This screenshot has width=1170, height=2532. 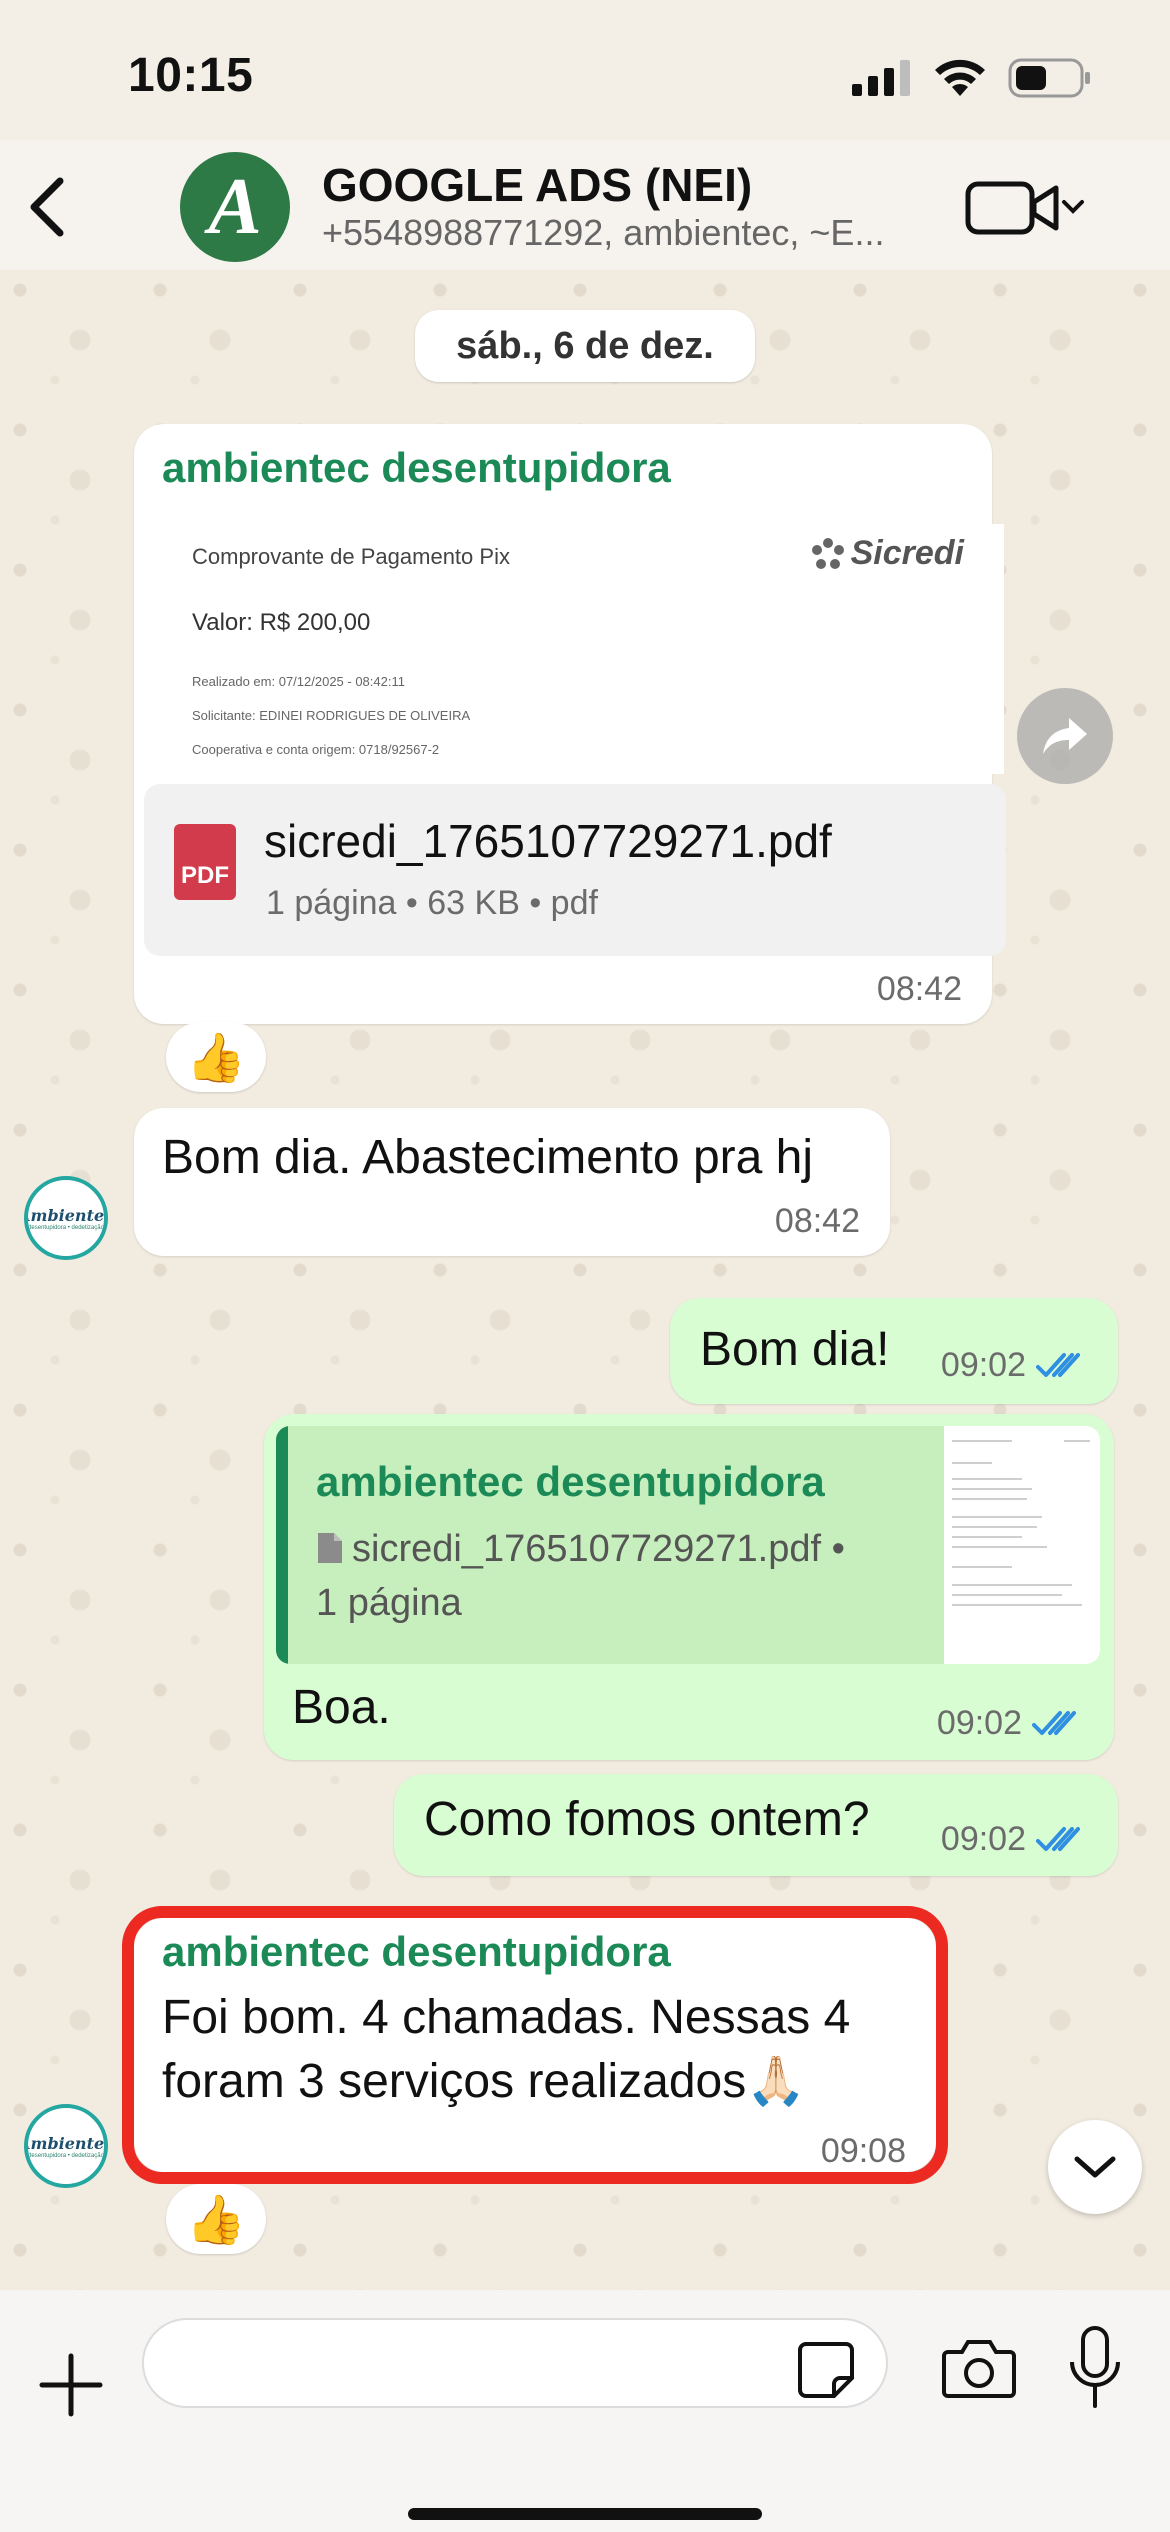 I want to click on sticker-icon, so click(x=826, y=2370).